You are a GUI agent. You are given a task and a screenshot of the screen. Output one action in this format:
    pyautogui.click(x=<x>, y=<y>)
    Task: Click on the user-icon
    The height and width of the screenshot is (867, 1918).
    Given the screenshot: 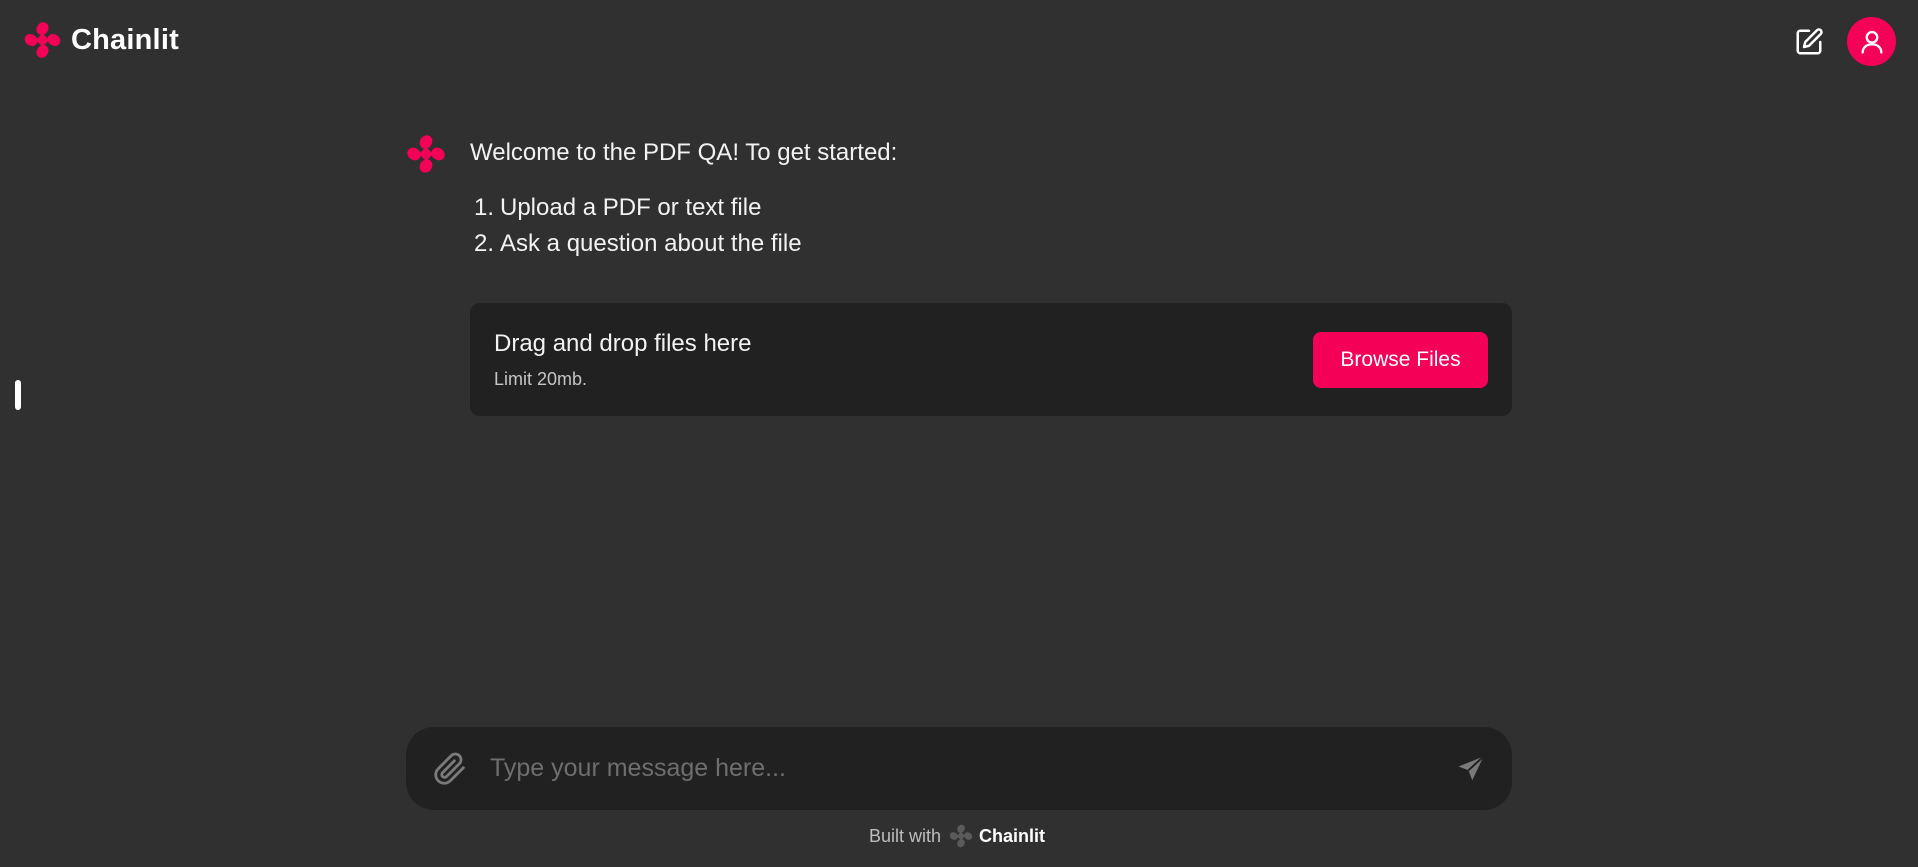 What is the action you would take?
    pyautogui.click(x=1871, y=42)
    